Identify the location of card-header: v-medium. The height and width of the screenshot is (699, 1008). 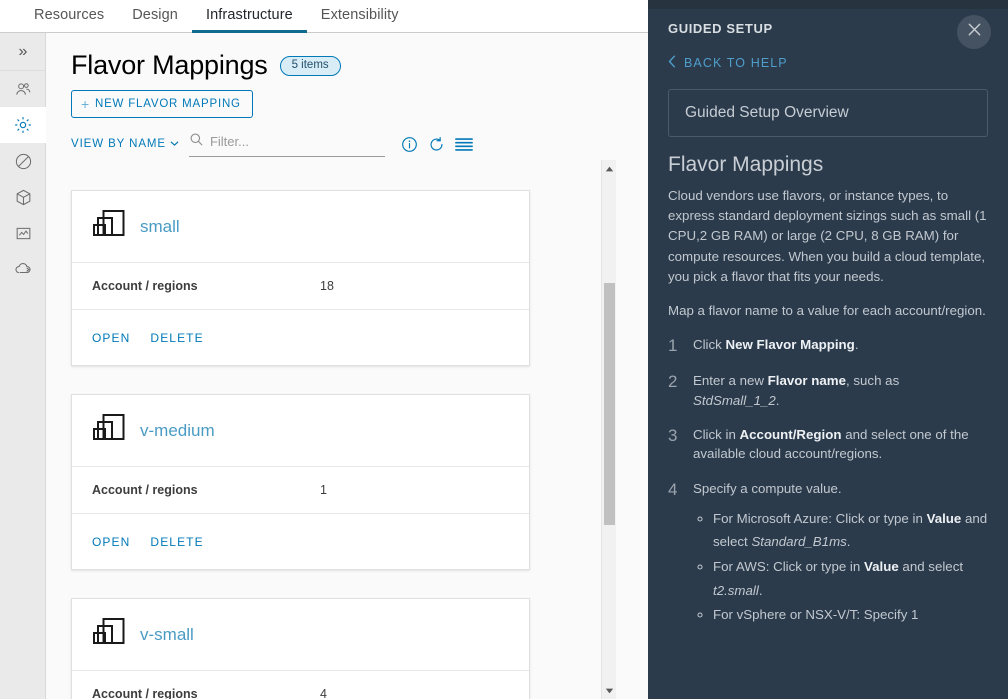
(300, 430).